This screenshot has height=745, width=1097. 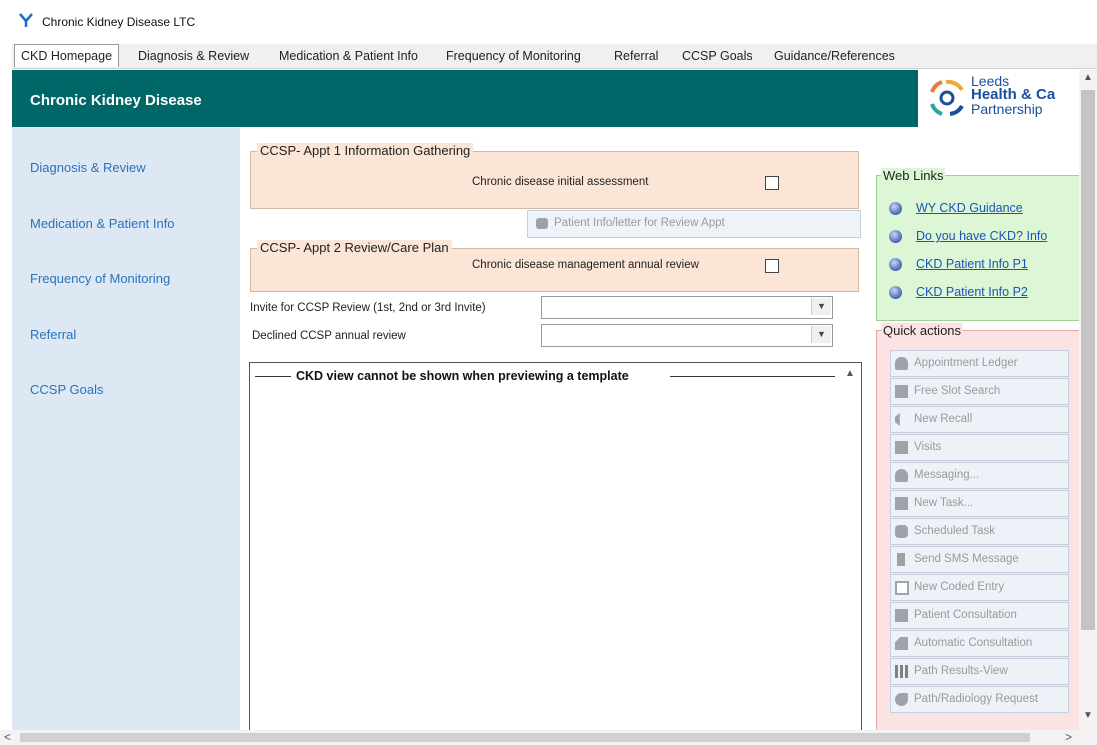 What do you see at coordinates (957, 391) in the screenshot?
I see `quick-action-label: Free Slot Search` at bounding box center [957, 391].